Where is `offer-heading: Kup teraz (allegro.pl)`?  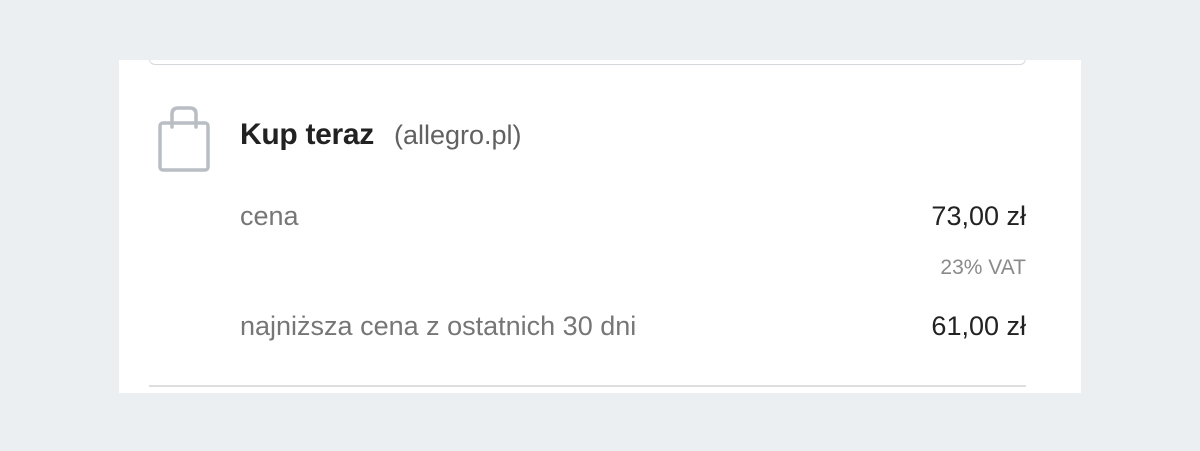
offer-heading: Kup teraz (allegro.pl) is located at coordinates (381, 135).